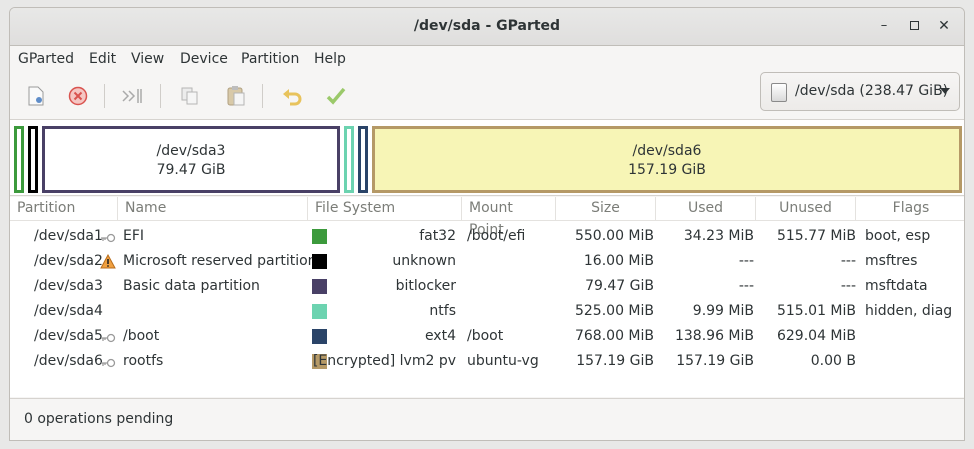 The width and height of the screenshot is (974, 449). What do you see at coordinates (806, 209) in the screenshot?
I see `column-unused: Unused` at bounding box center [806, 209].